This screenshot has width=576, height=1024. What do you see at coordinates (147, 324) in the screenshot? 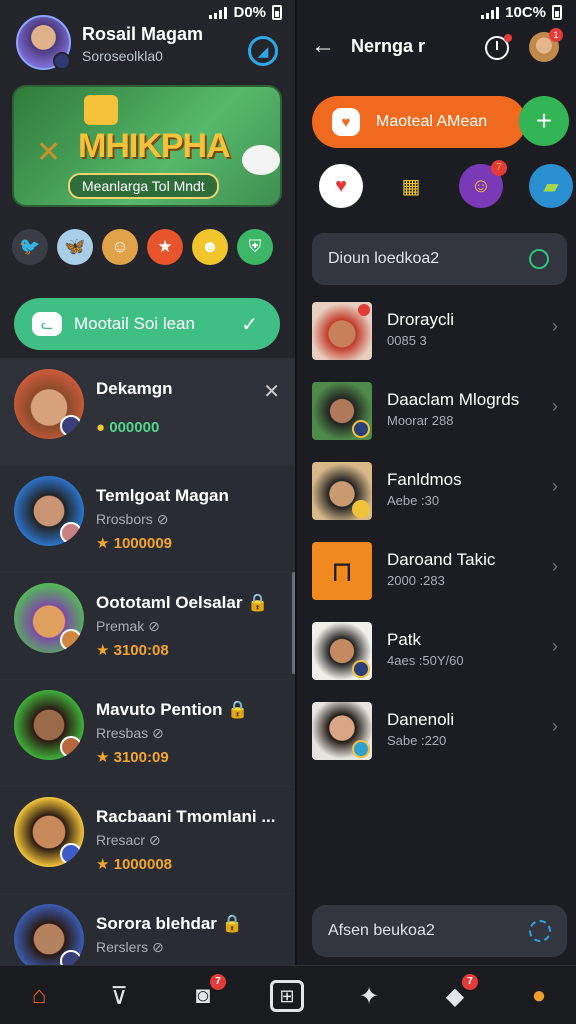
I see `green-action-button: ᓚ Mootail Soi lean ✓` at bounding box center [147, 324].